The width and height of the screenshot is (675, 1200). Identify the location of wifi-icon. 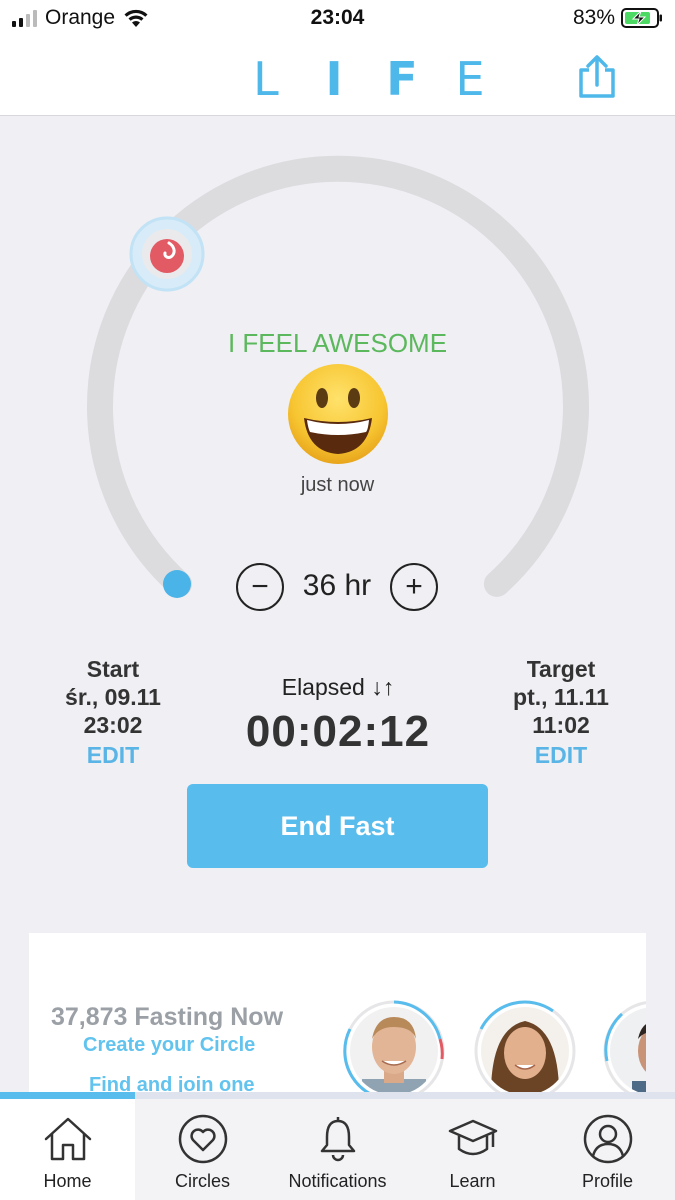
(136, 18).